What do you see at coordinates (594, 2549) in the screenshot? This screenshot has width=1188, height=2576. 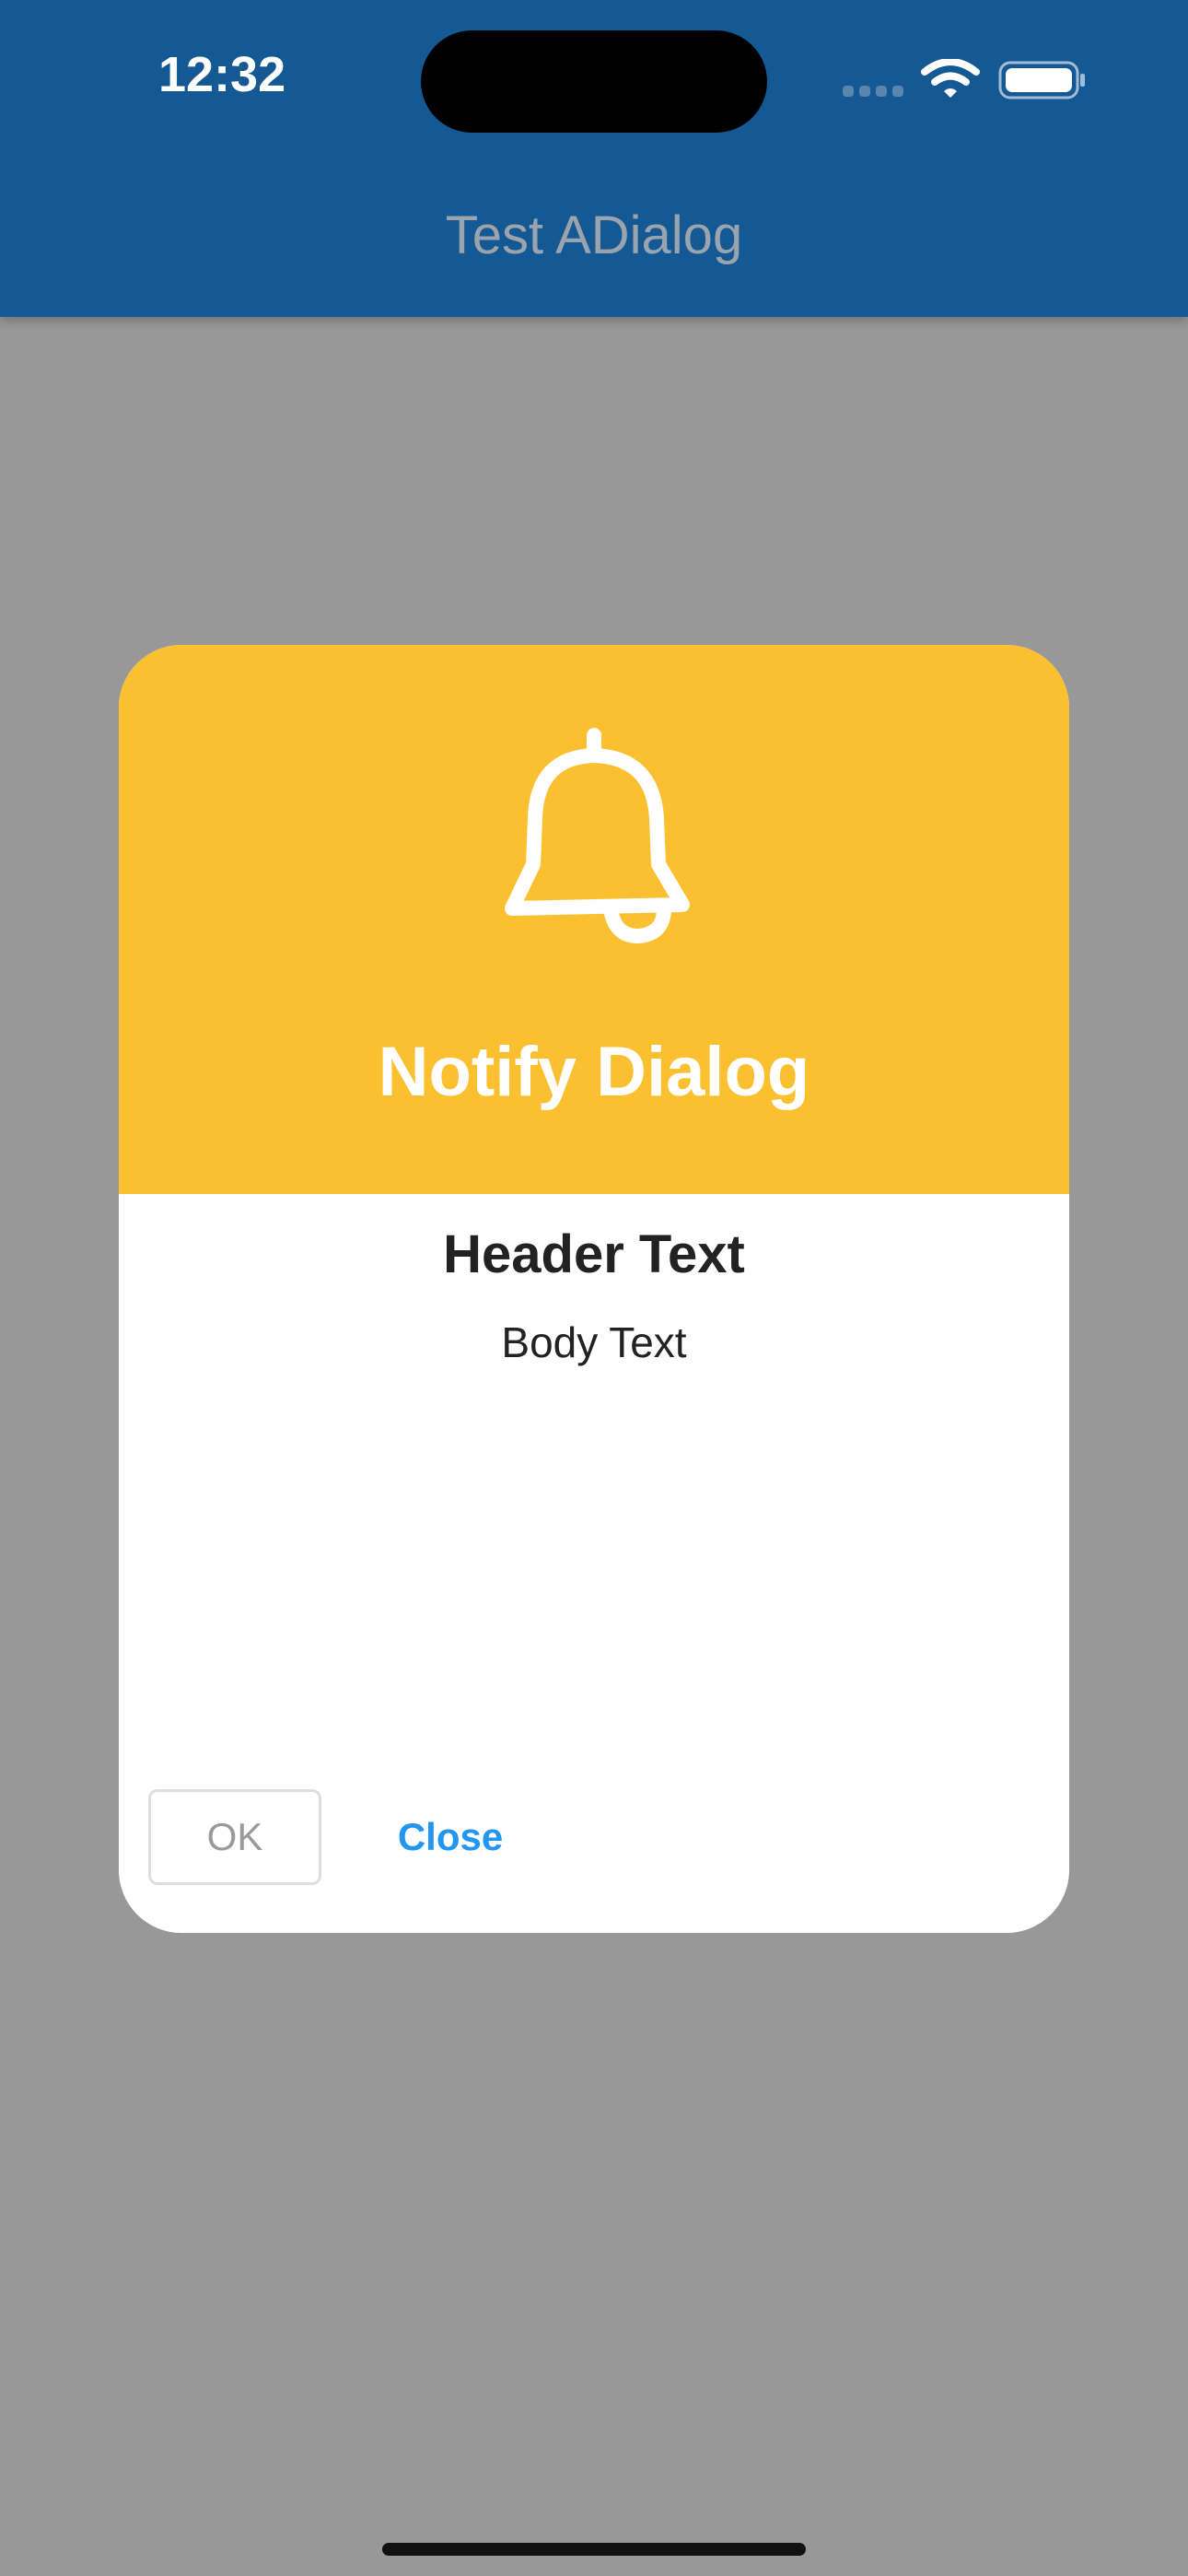 I see `home-indicator` at bounding box center [594, 2549].